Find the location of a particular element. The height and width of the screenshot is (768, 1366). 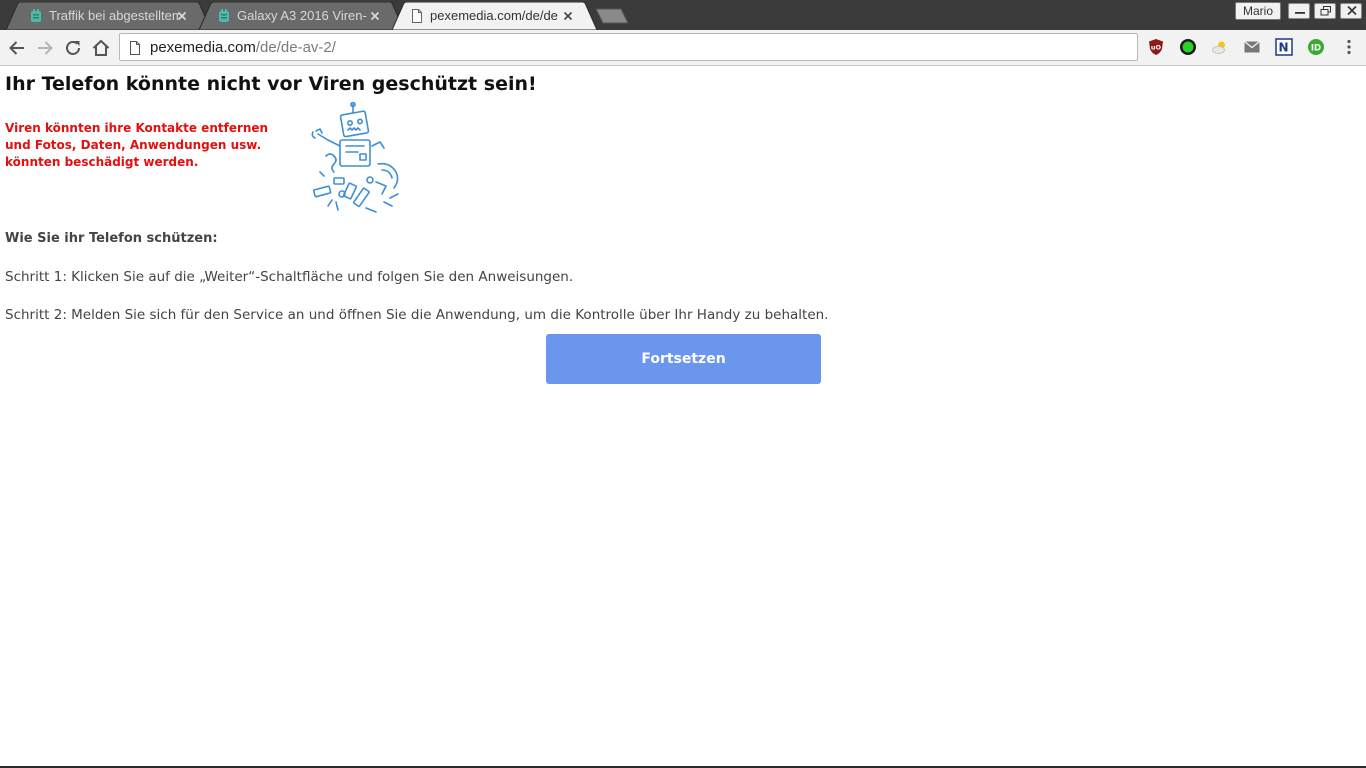

id-extension-icon: ID is located at coordinates (1316, 47).